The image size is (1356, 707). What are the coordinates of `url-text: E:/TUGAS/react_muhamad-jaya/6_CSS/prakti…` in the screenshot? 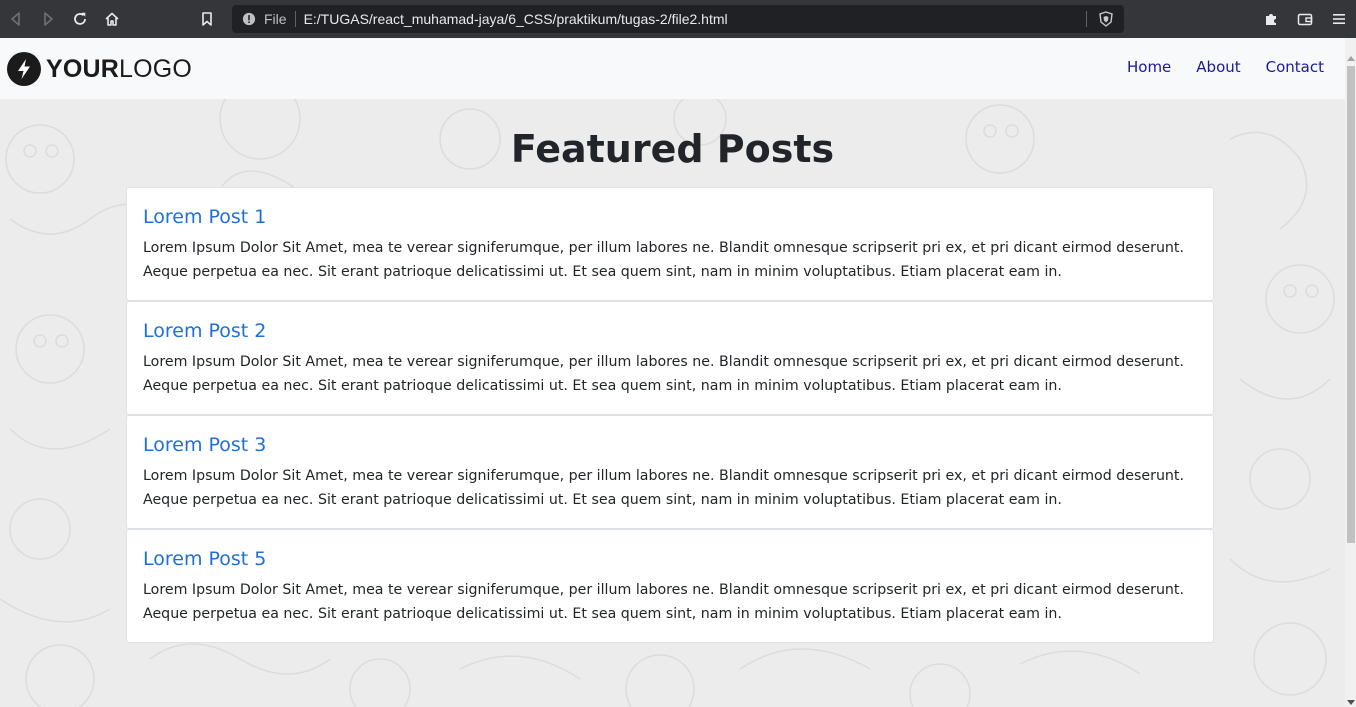 It's located at (516, 19).